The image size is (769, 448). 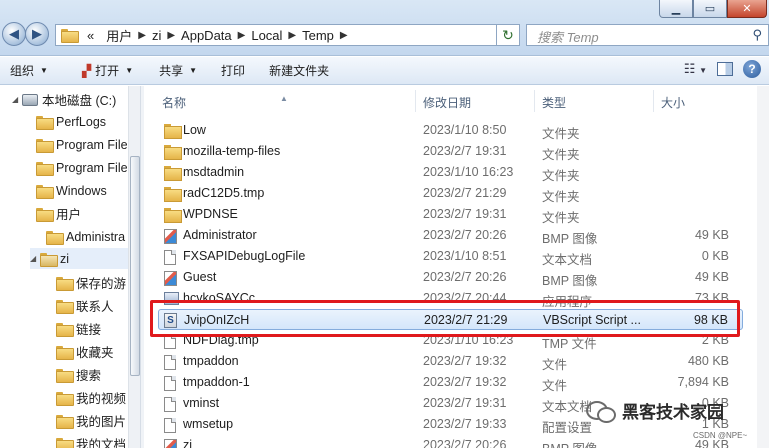 I want to click on file-row: tmpaddon-1 2023/2/7 19:32 文件 7,894 KB, so click(x=450, y=382).